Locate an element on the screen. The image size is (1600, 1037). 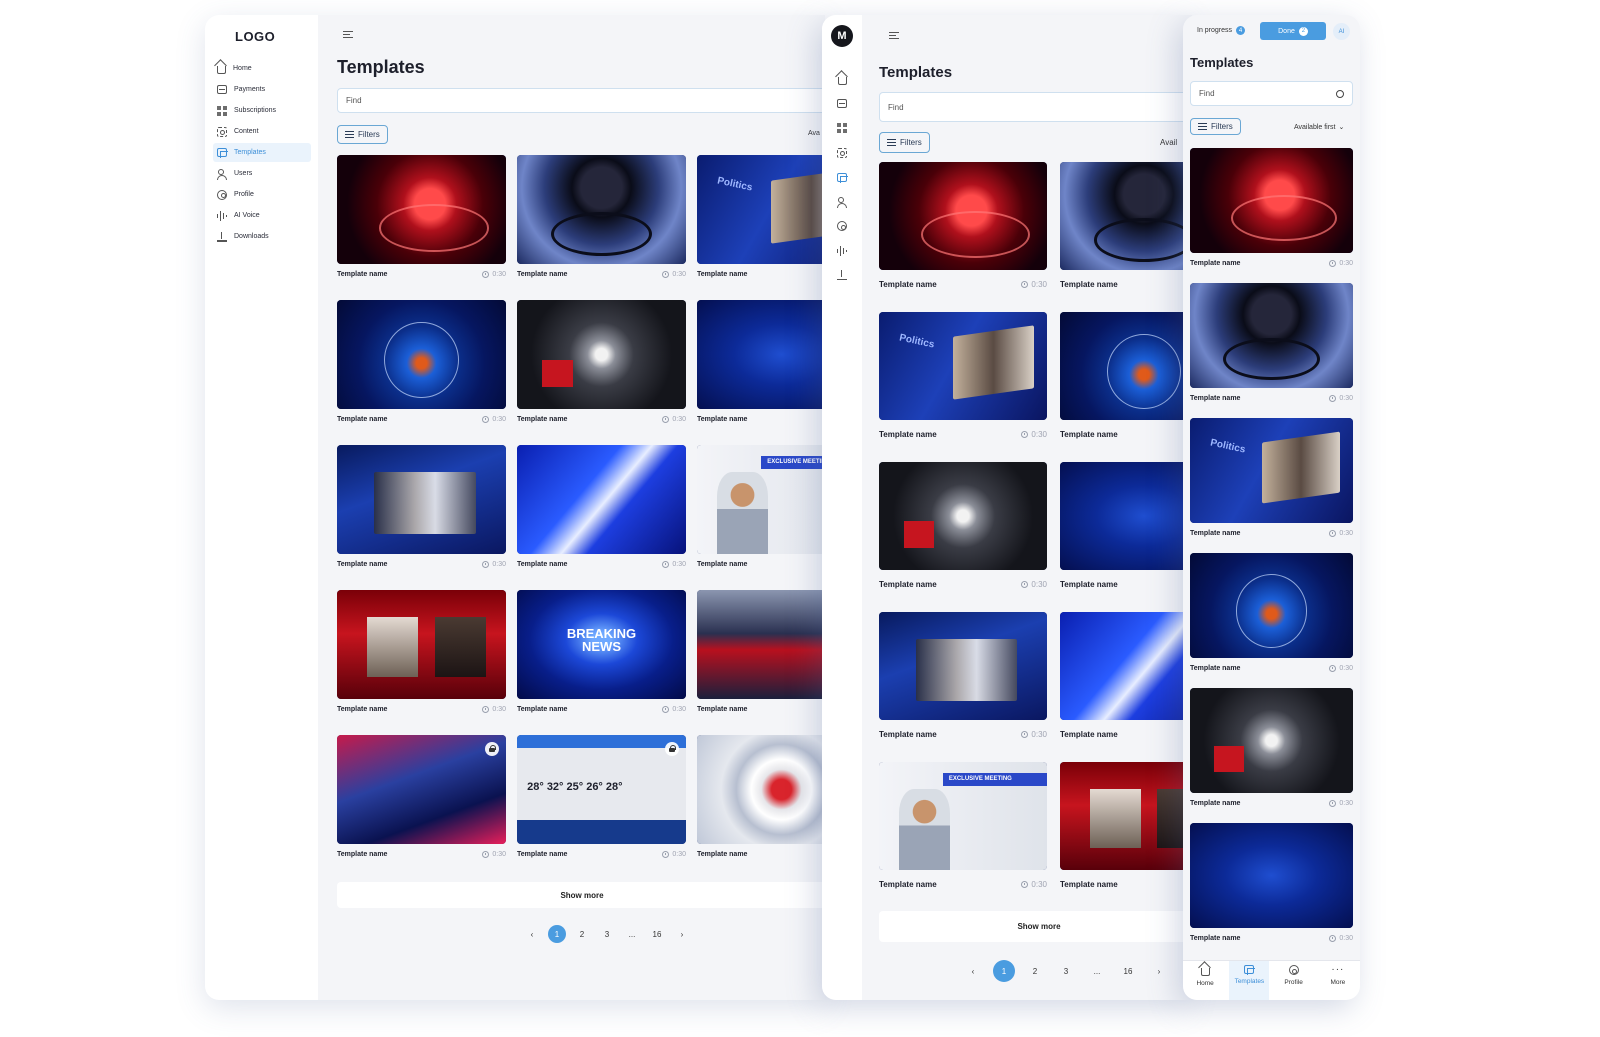
rail-item-content is located at coordinates (842, 153).